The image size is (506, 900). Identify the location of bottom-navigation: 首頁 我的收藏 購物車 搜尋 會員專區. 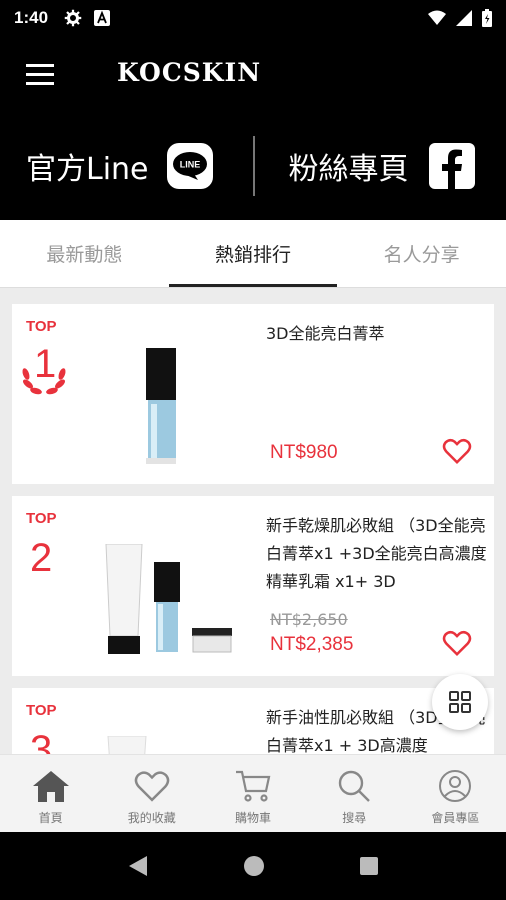
(253, 793).